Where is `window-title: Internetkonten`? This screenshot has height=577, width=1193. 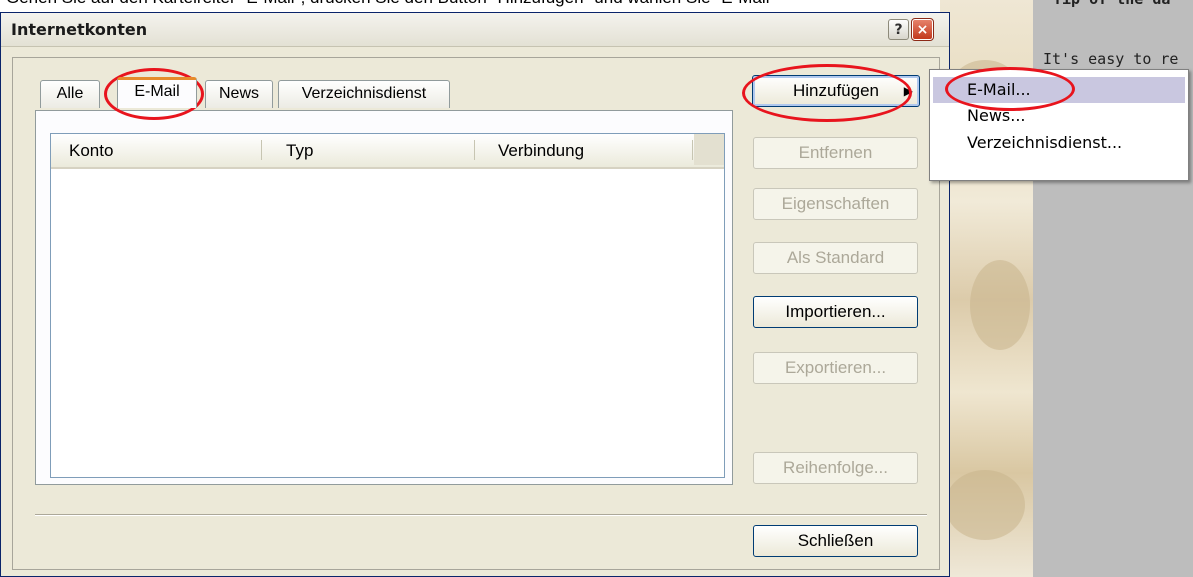
window-title: Internetkonten is located at coordinates (79, 29).